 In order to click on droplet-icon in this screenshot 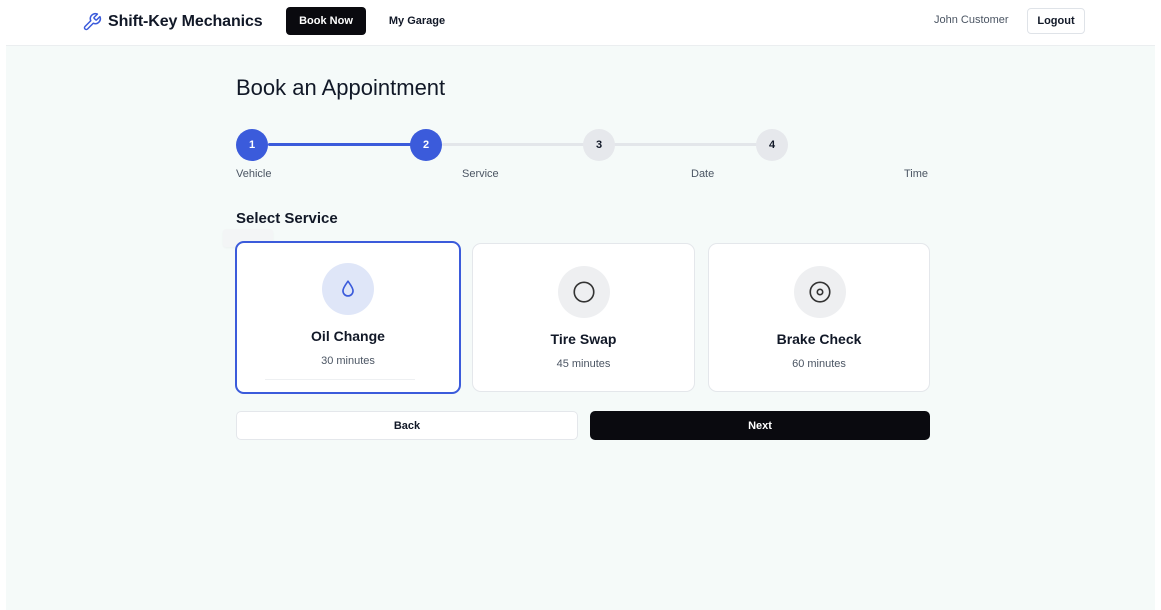, I will do `click(348, 289)`.